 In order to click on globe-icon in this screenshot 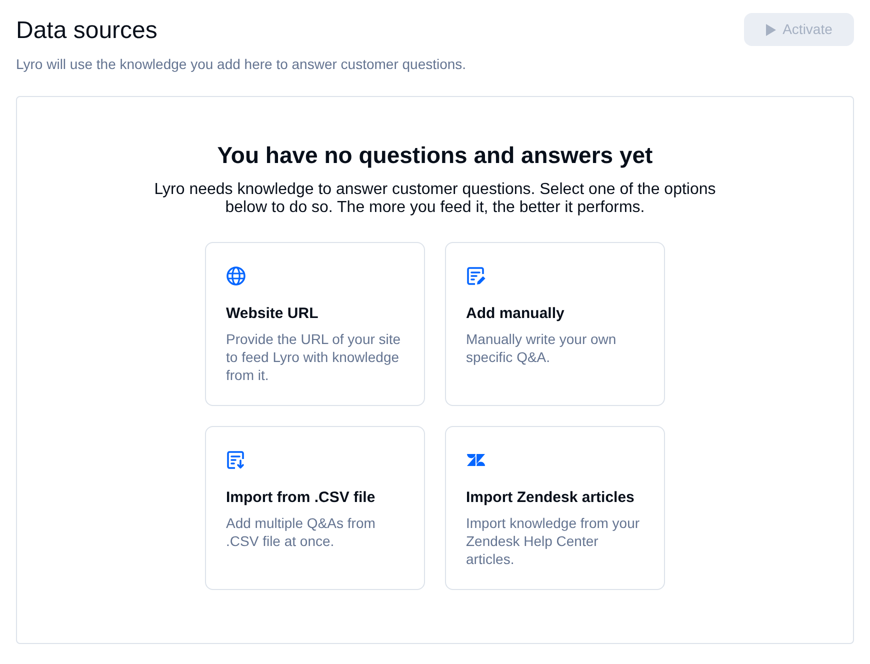, I will do `click(236, 276)`.